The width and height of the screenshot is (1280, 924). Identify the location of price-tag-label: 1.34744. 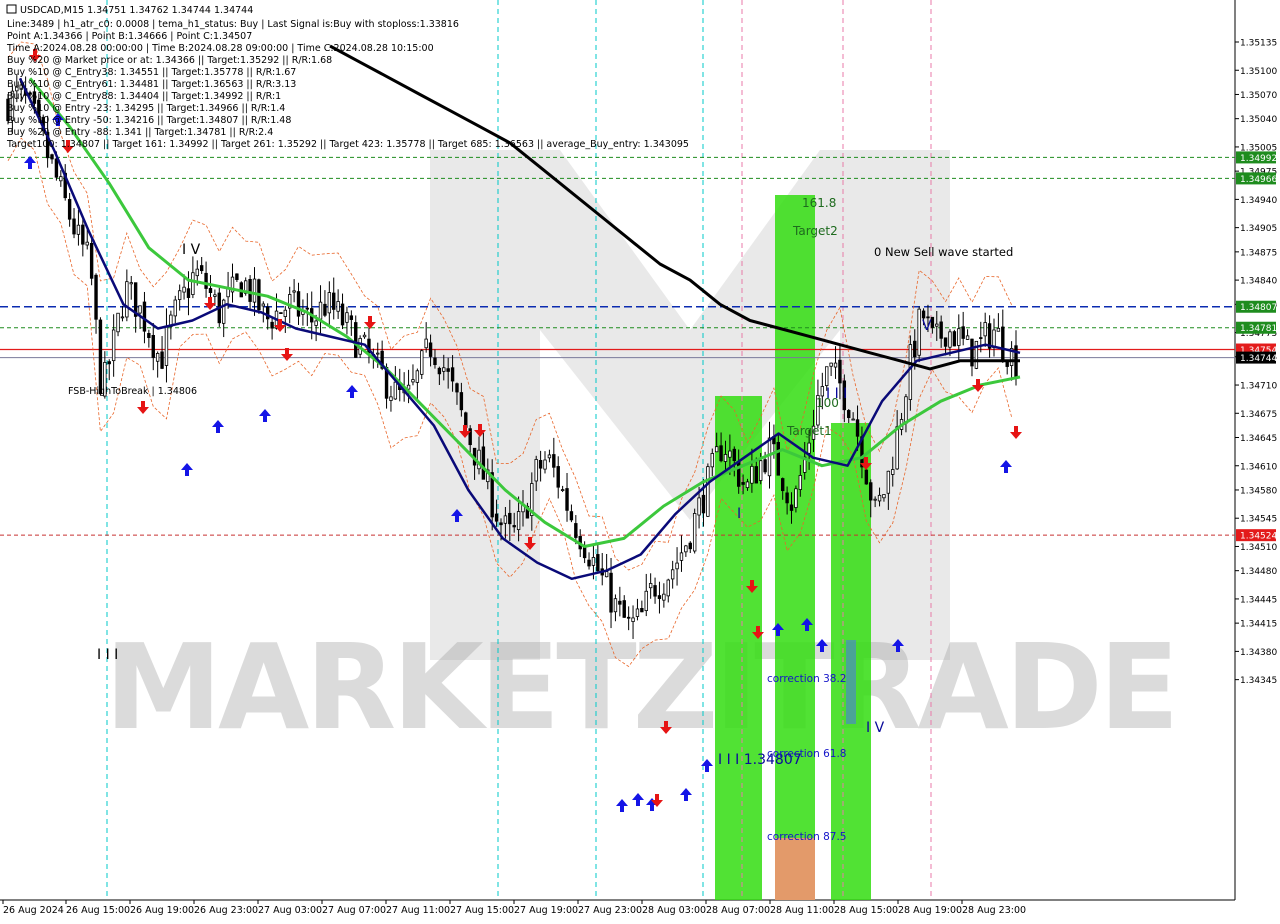
(1258, 359).